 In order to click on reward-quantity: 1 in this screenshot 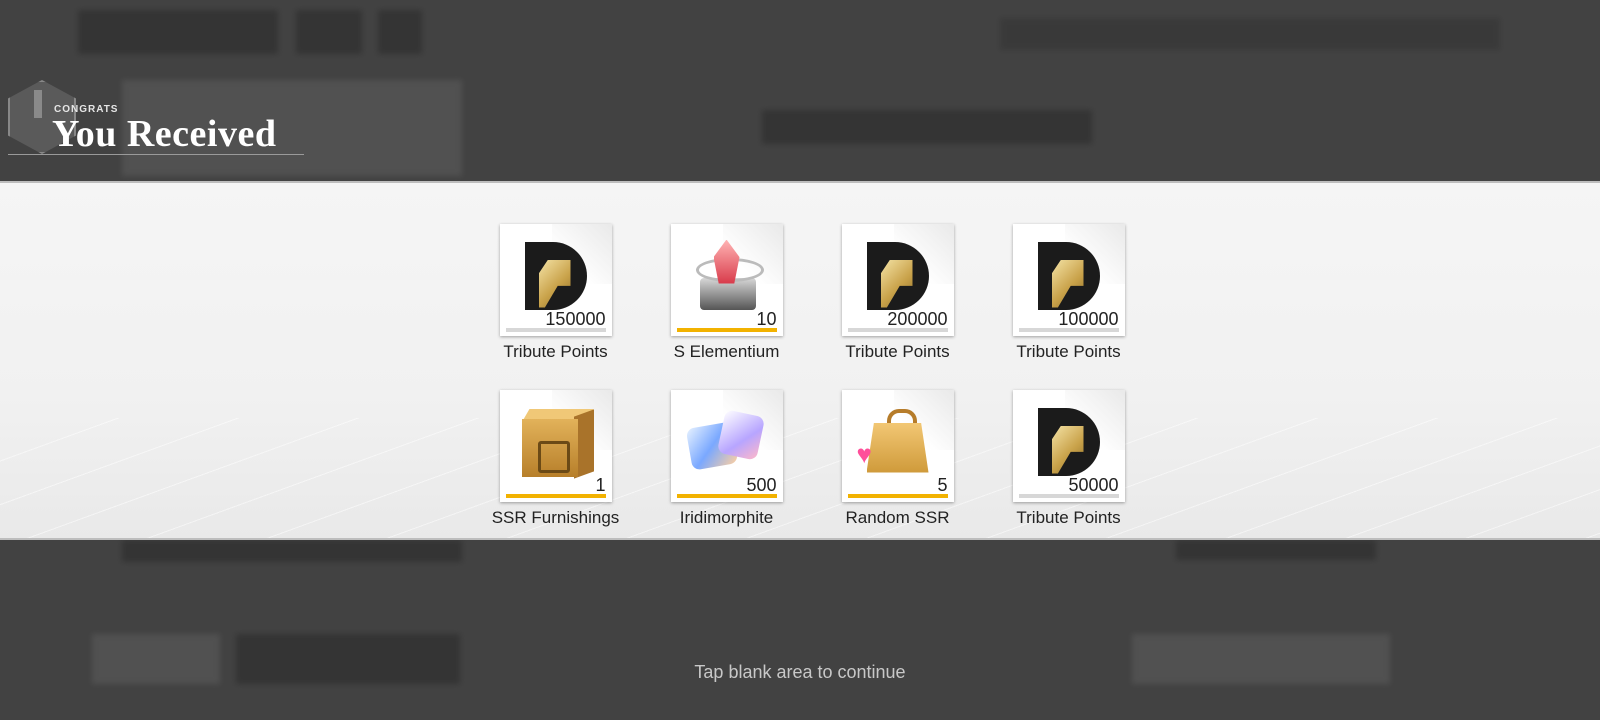, I will do `click(600, 485)`.